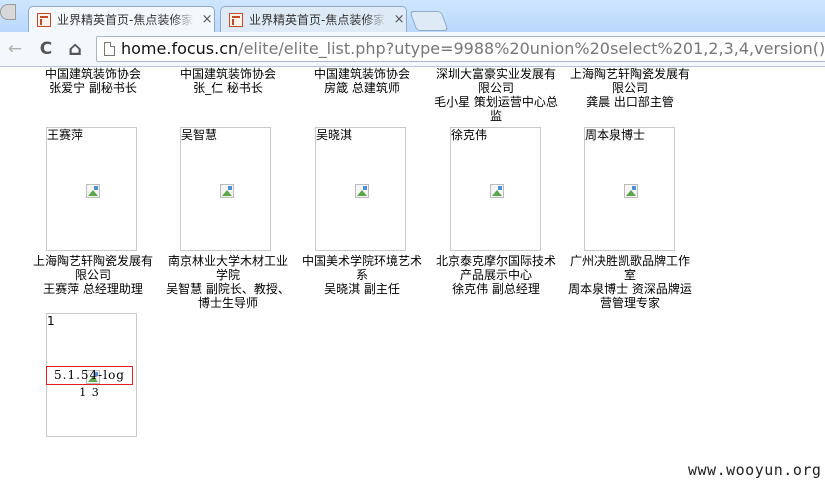 This screenshot has height=482, width=825. I want to click on url-host: home.focus.cn, so click(180, 48).